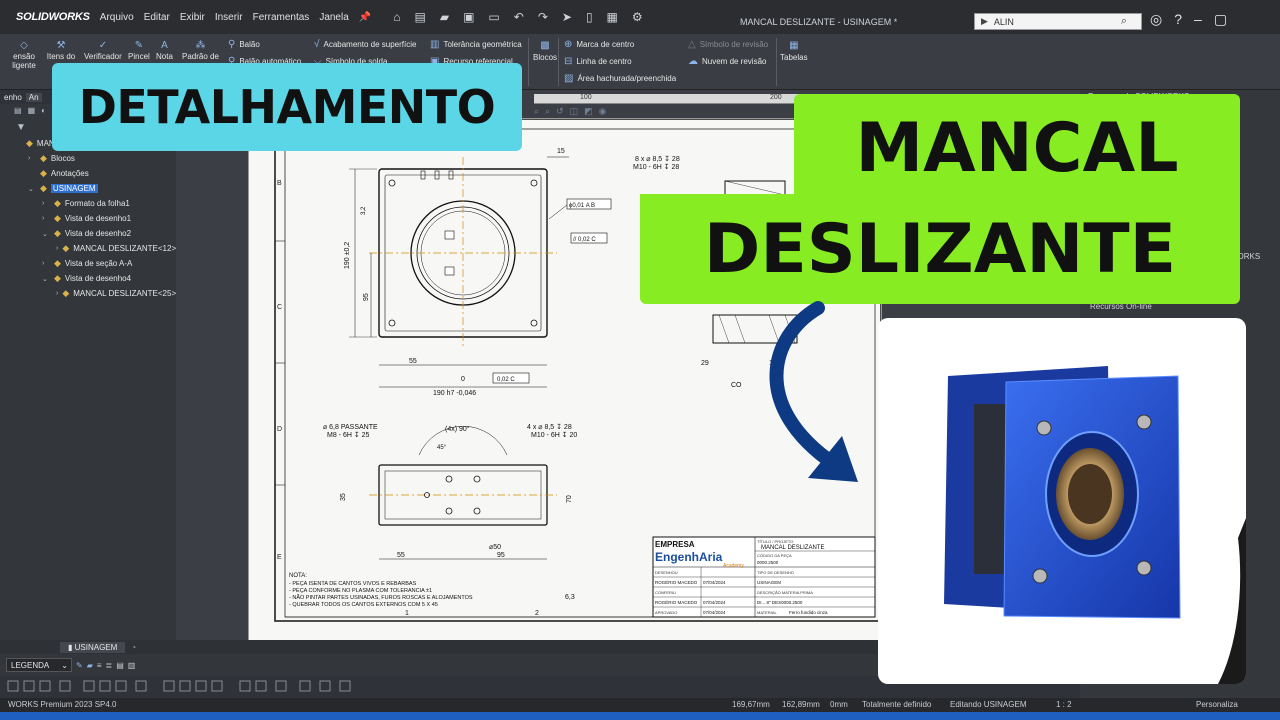 This screenshot has height=720, width=1280. I want to click on traffic-light-icon: ▯, so click(589, 17).